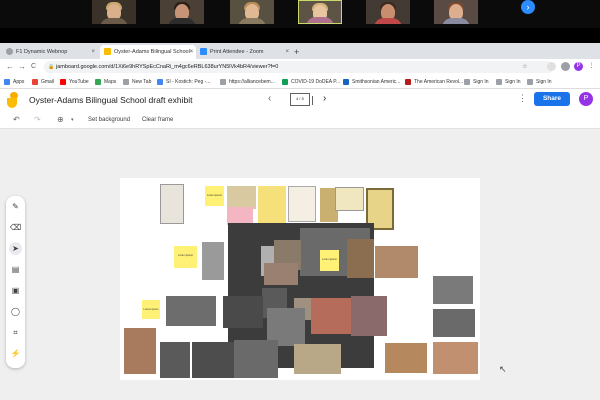 The width and height of the screenshot is (600, 400). I want to click on avatar: P, so click(586, 99).